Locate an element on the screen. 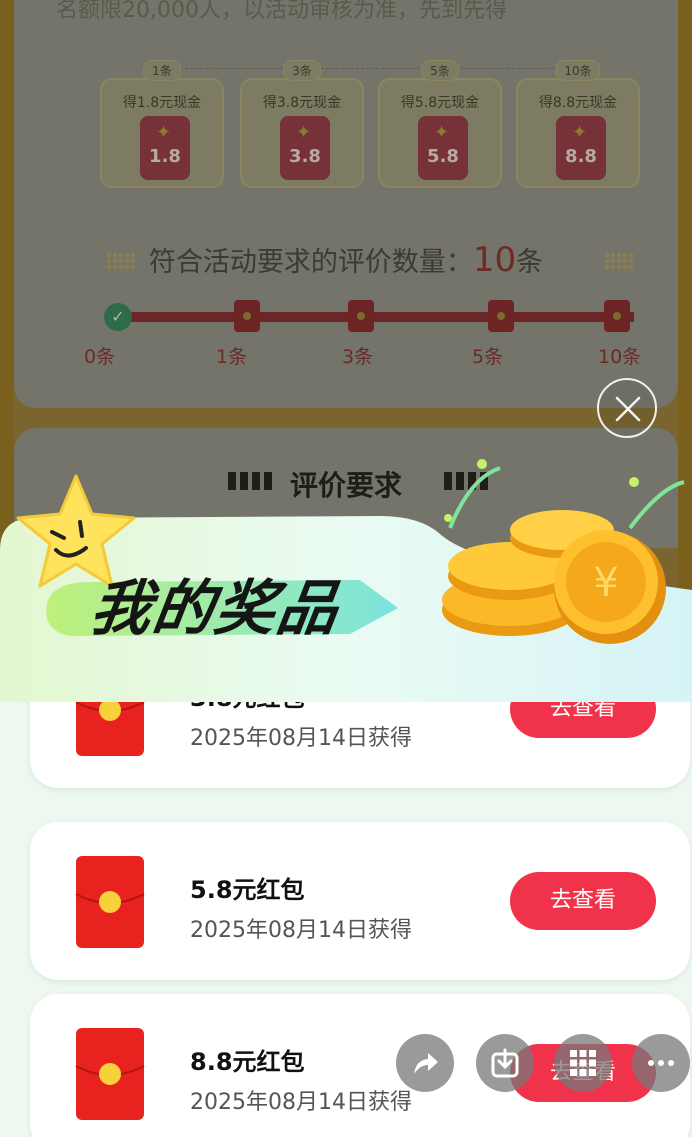  progress-node-label: 3条 is located at coordinates (358, 357).